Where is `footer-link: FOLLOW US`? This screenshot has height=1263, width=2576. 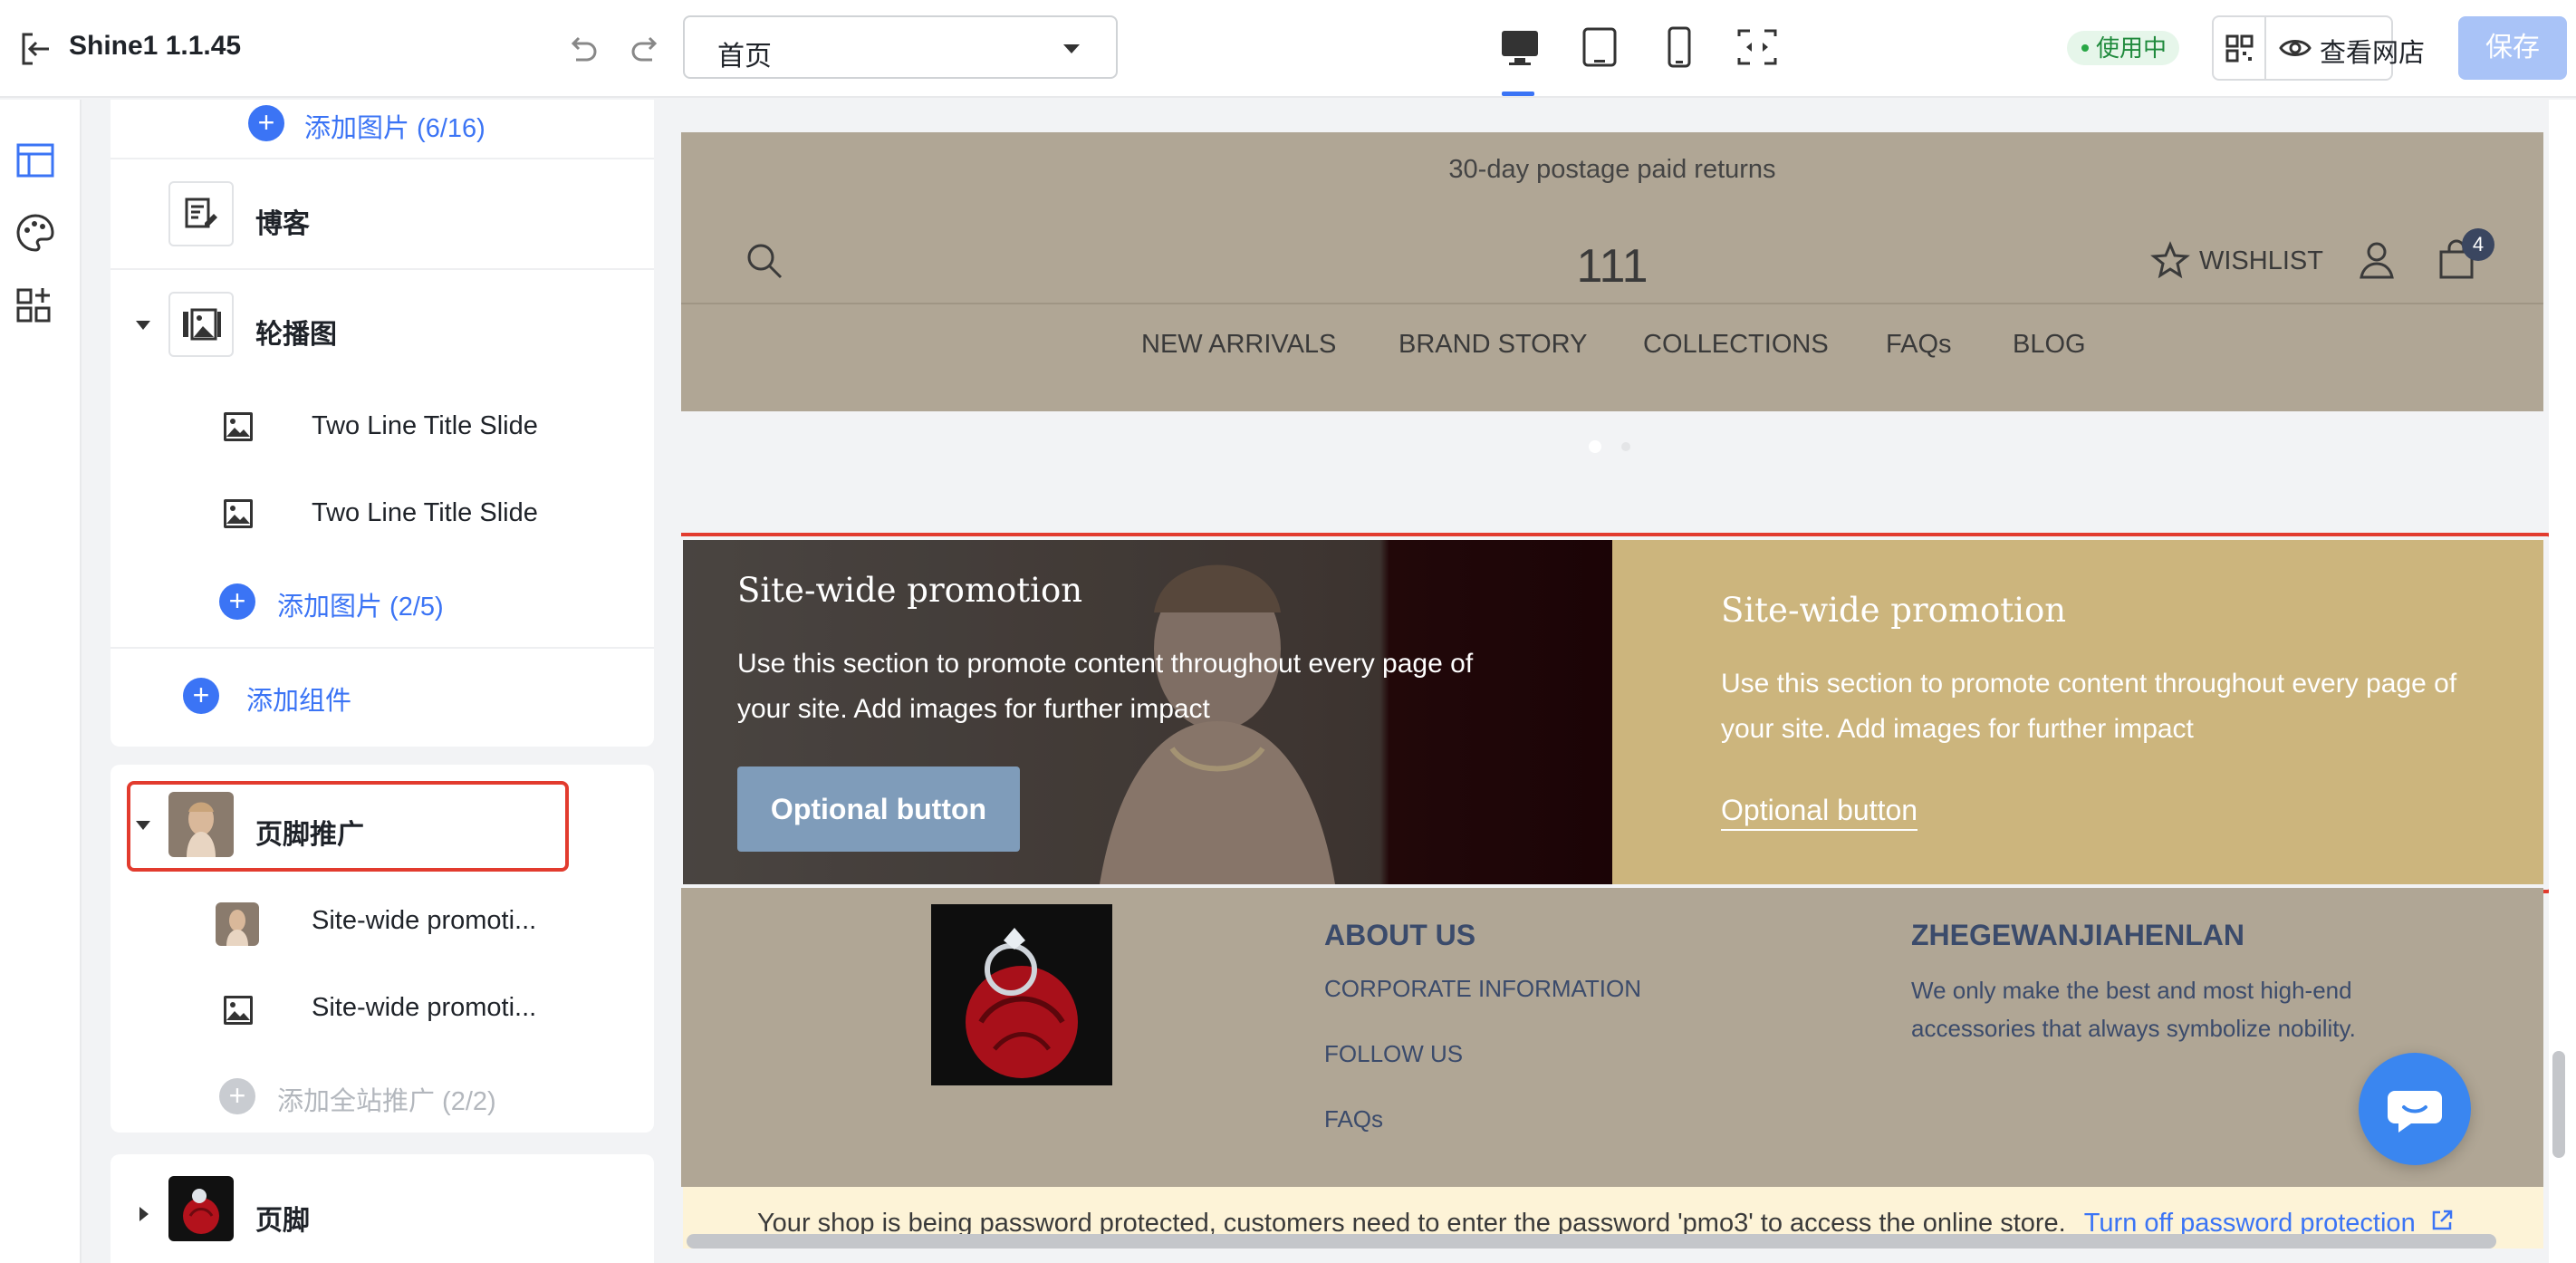
footer-link: FOLLOW US is located at coordinates (1393, 1054).